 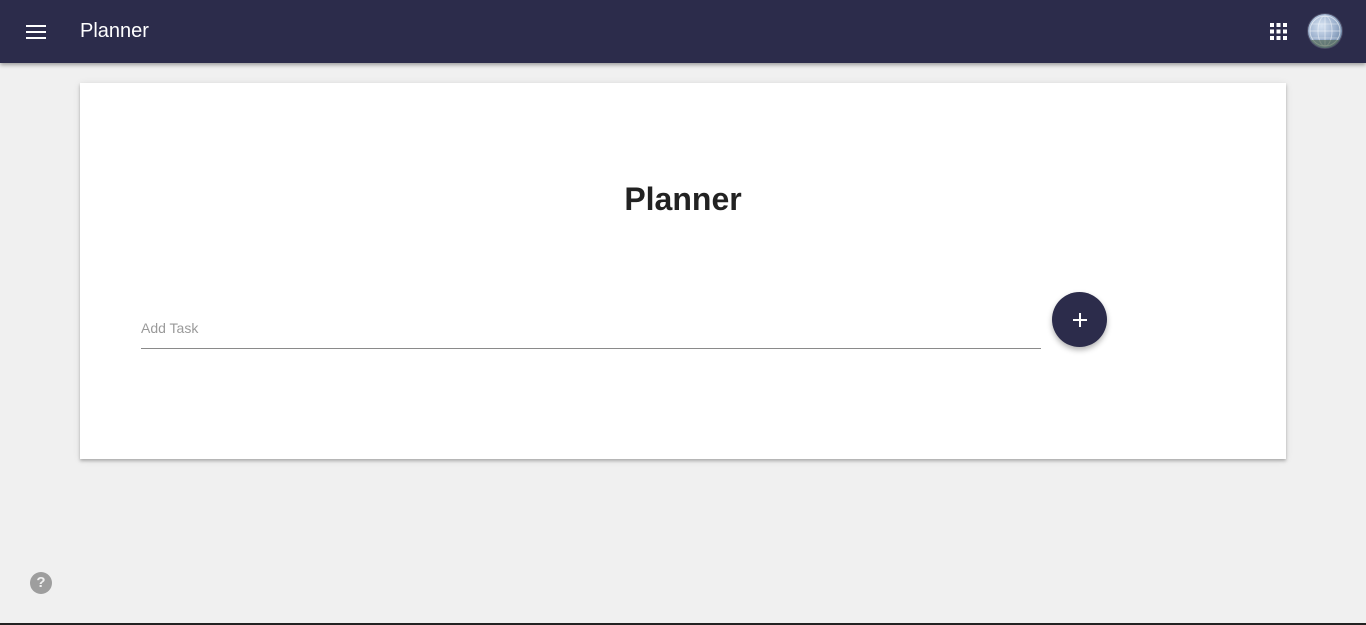 I want to click on add-task-input, so click(x=591, y=328).